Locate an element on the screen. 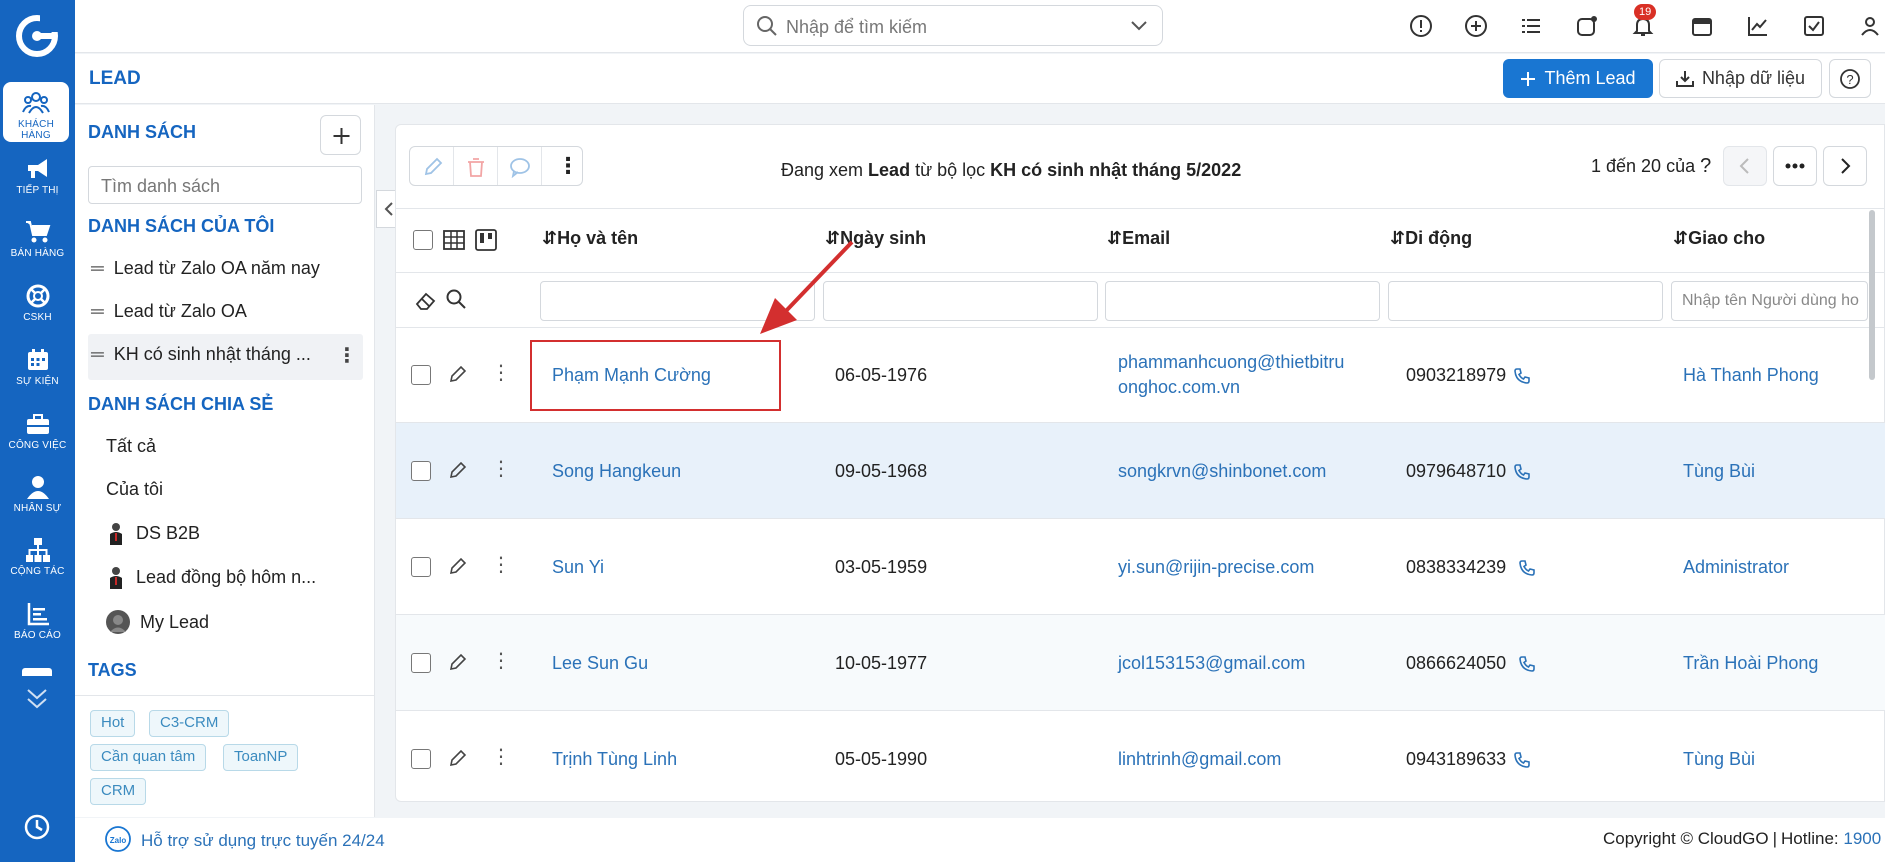 This screenshot has height=862, width=1885. more-actions-icon: ⋮ is located at coordinates (568, 166).